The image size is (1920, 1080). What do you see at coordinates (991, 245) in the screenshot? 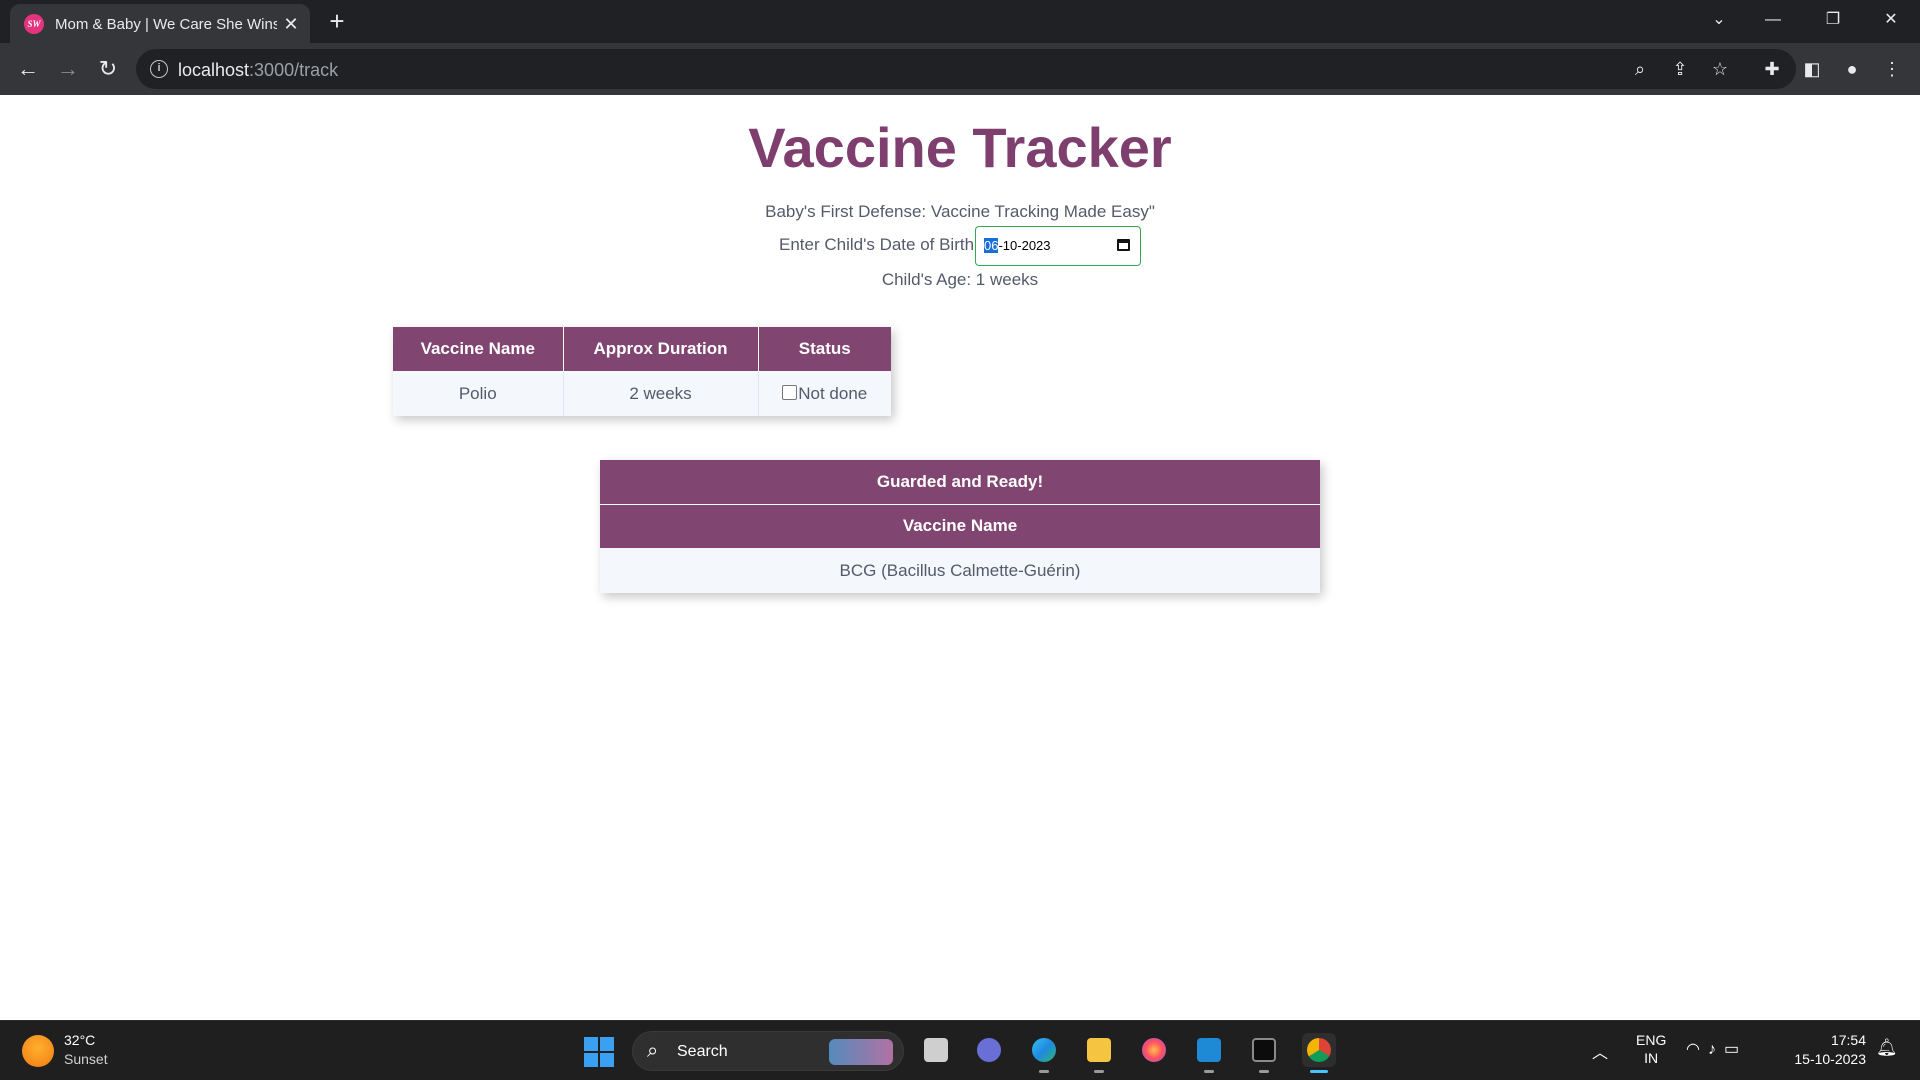
I see `dob-day-segment: 06` at bounding box center [991, 245].